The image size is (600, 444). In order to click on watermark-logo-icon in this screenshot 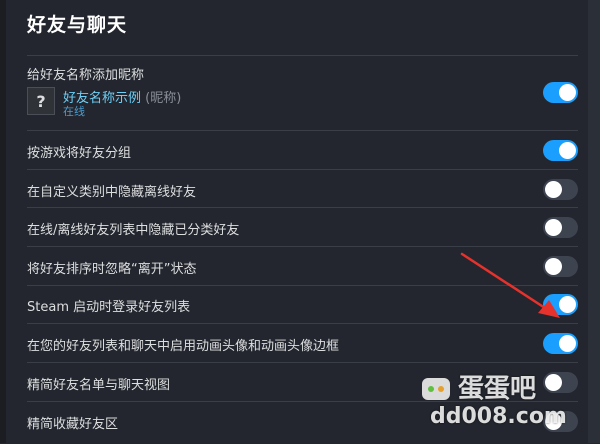, I will do `click(436, 389)`.